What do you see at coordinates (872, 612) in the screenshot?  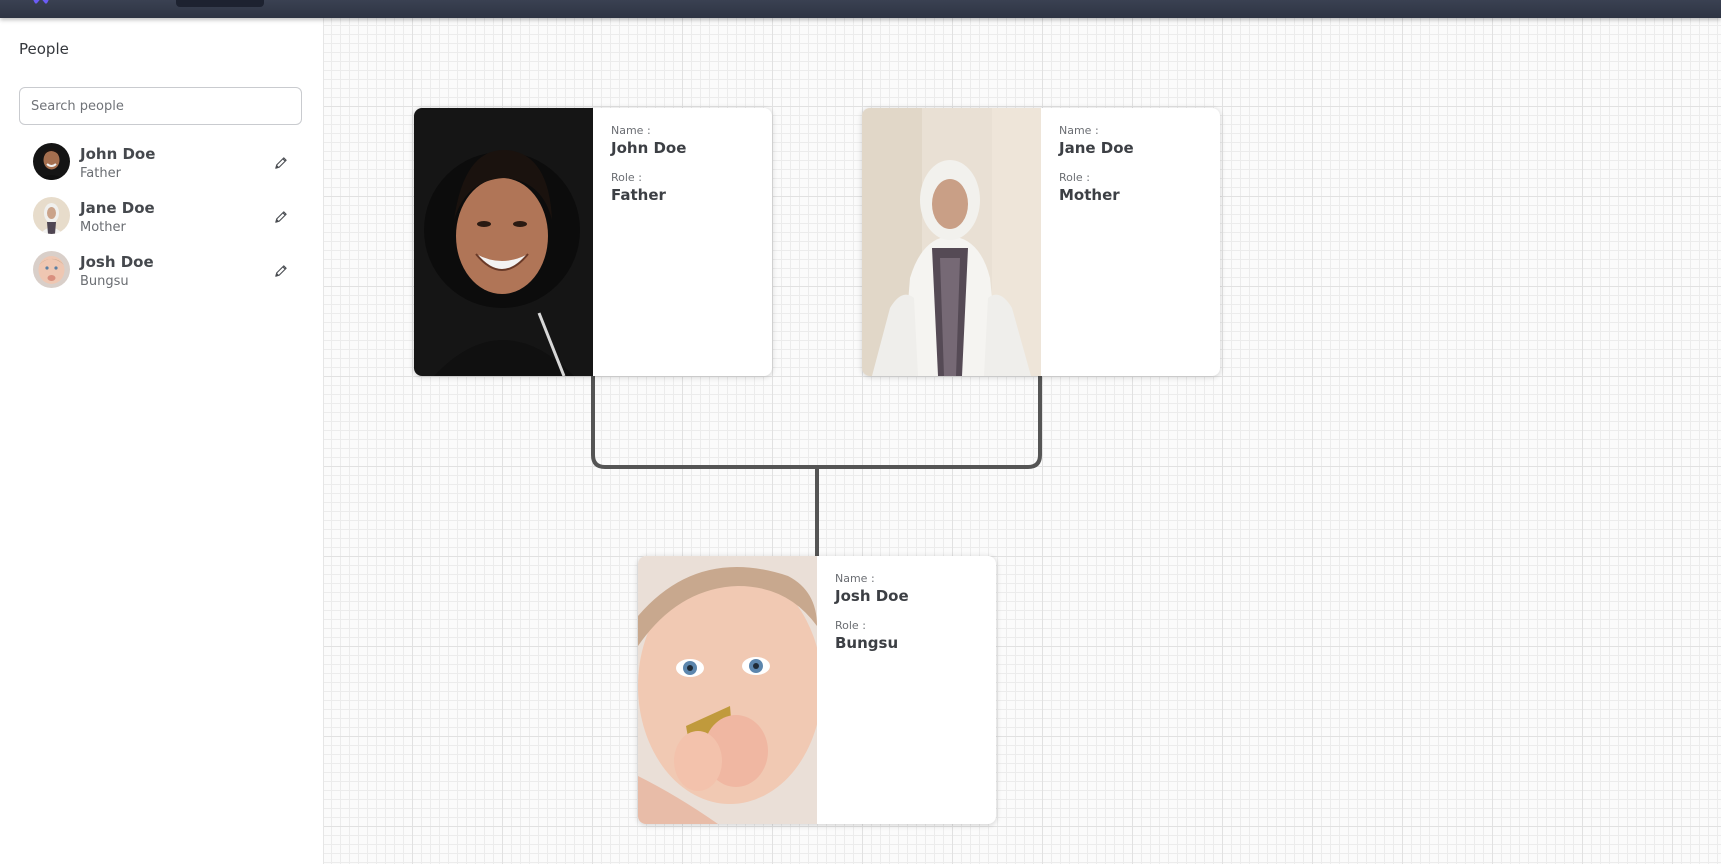 I see `card-info: Name : Josh Doe Role : Bungsu` at bounding box center [872, 612].